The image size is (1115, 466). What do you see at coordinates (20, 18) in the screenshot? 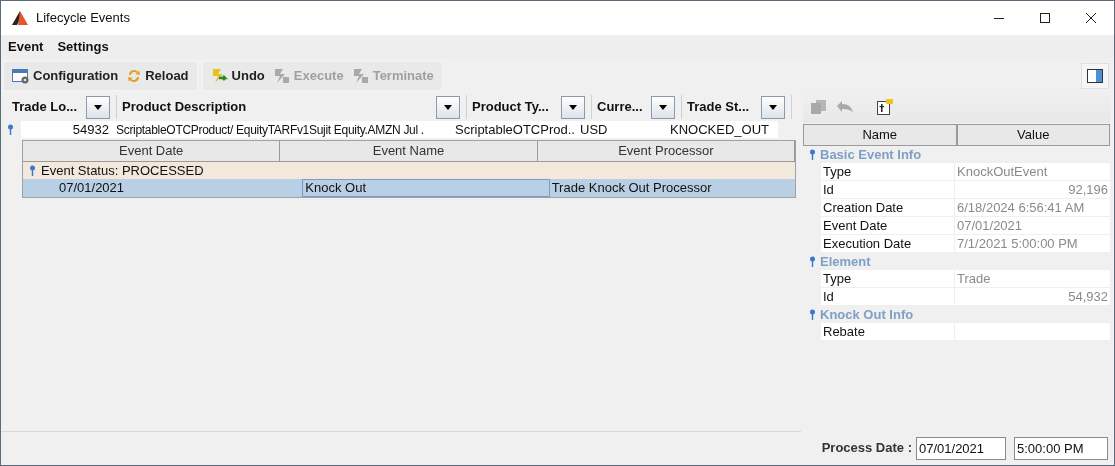
I see `app-logo-icon` at bounding box center [20, 18].